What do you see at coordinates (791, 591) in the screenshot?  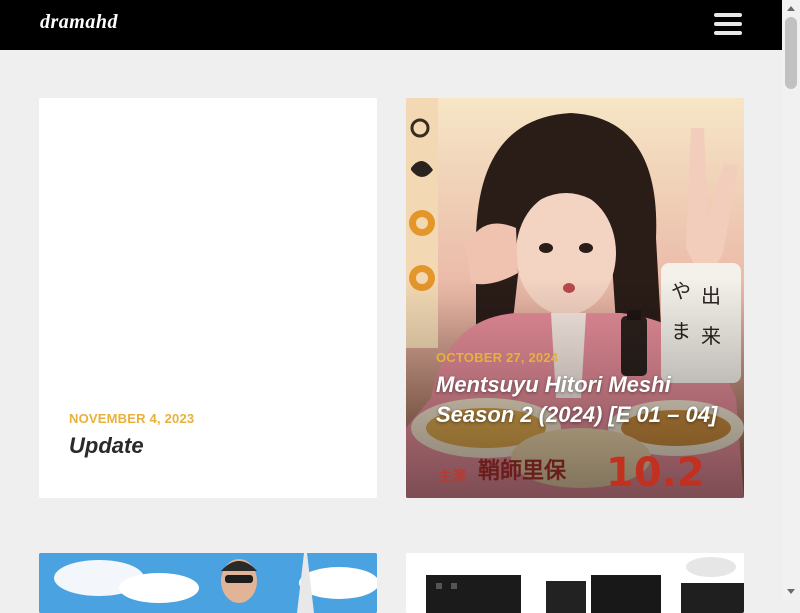 I see `scroll-down-arrow-icon` at bounding box center [791, 591].